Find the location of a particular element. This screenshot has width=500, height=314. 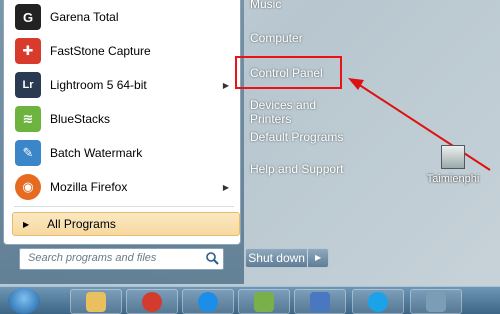

program-garena-total: G Garena Total is located at coordinates (122, 17).